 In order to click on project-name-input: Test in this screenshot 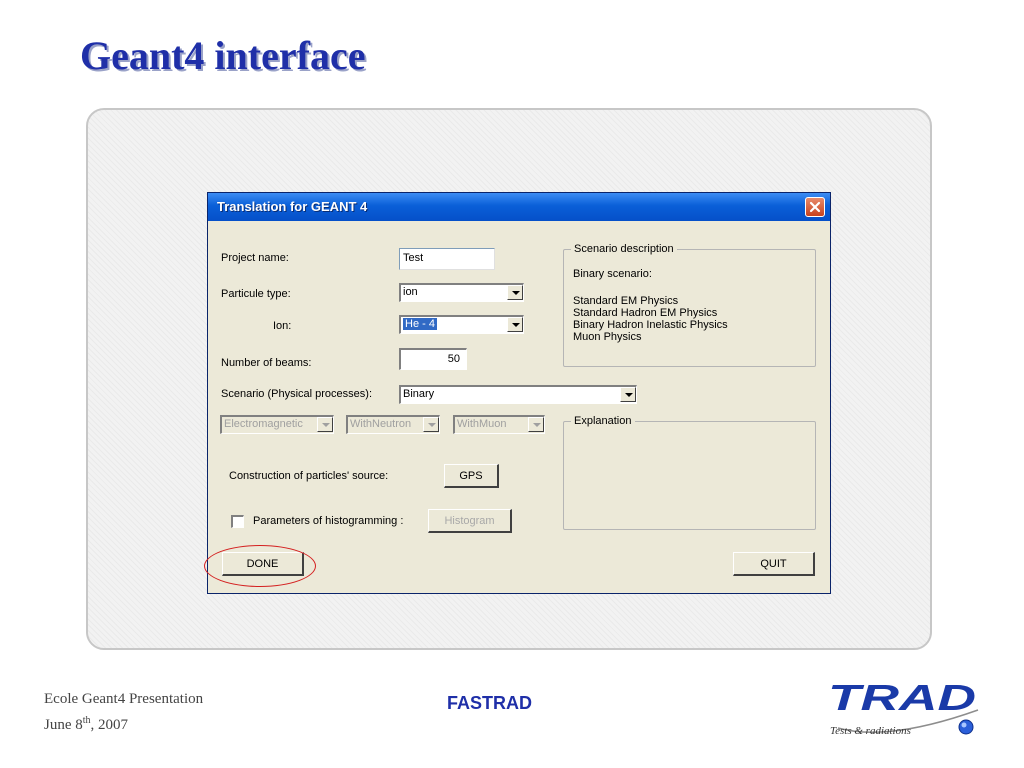, I will do `click(447, 259)`.